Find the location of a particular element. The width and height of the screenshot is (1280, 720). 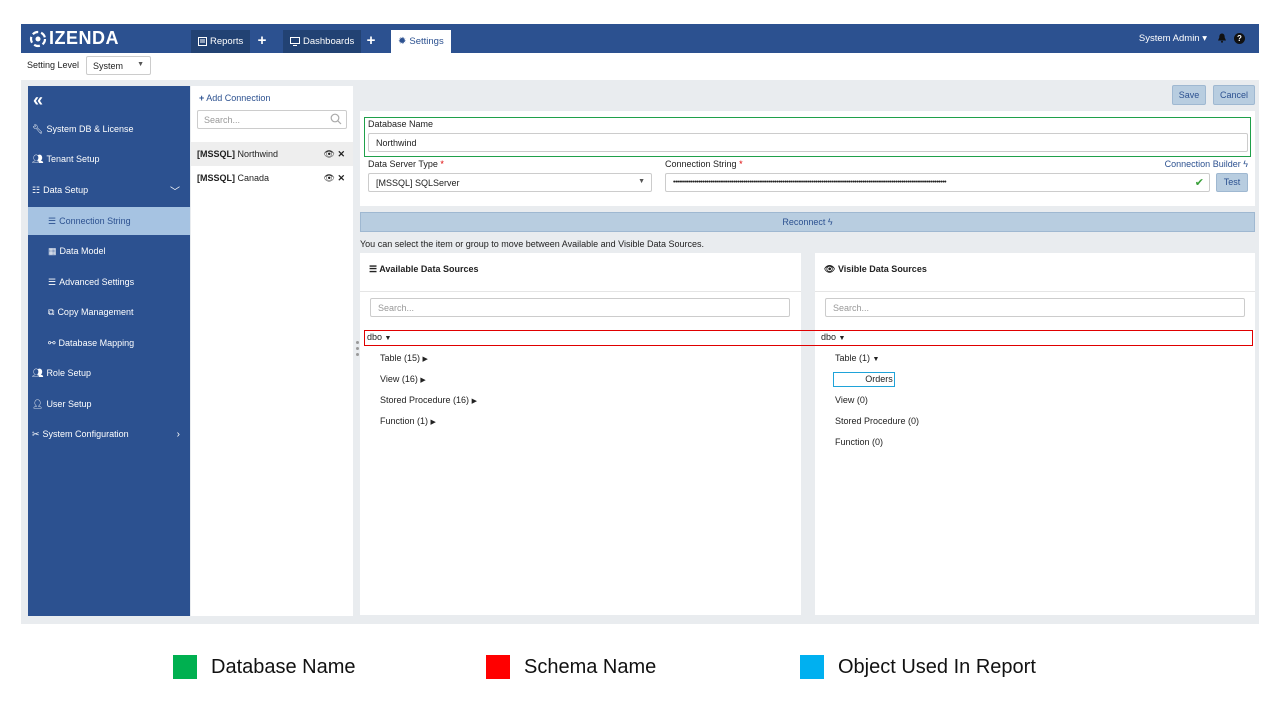

chevron-right-icon: › is located at coordinates (178, 434).